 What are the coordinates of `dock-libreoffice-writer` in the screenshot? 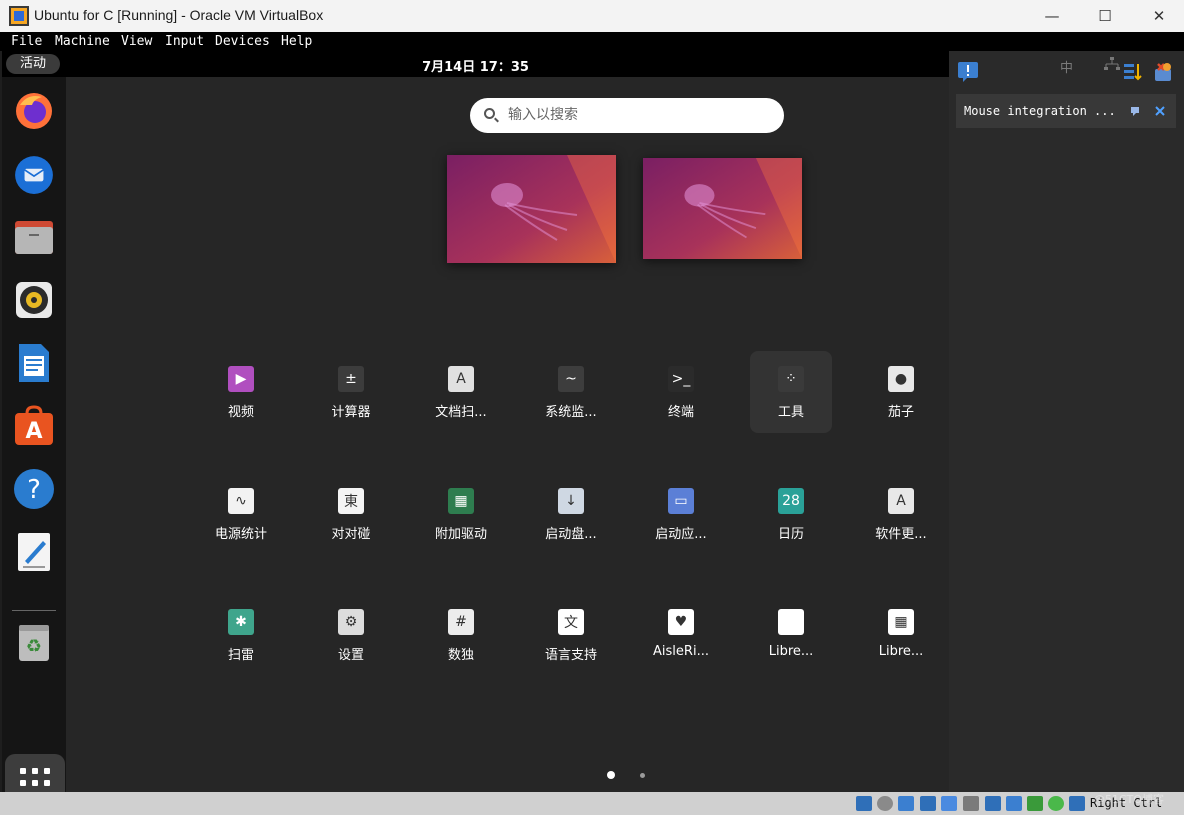 It's located at (34, 363).